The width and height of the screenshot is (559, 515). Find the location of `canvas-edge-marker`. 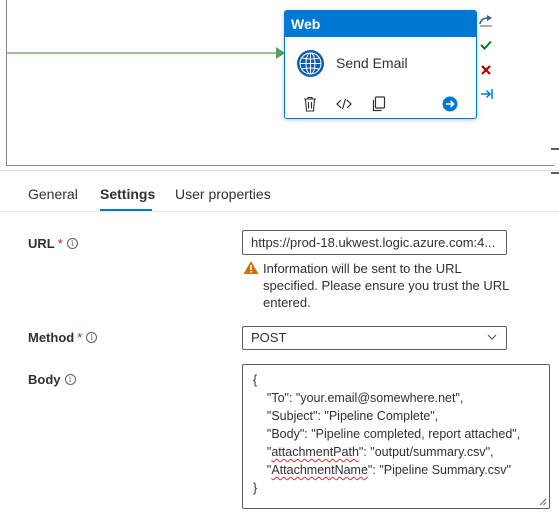

canvas-edge-marker is located at coordinates (555, 149).